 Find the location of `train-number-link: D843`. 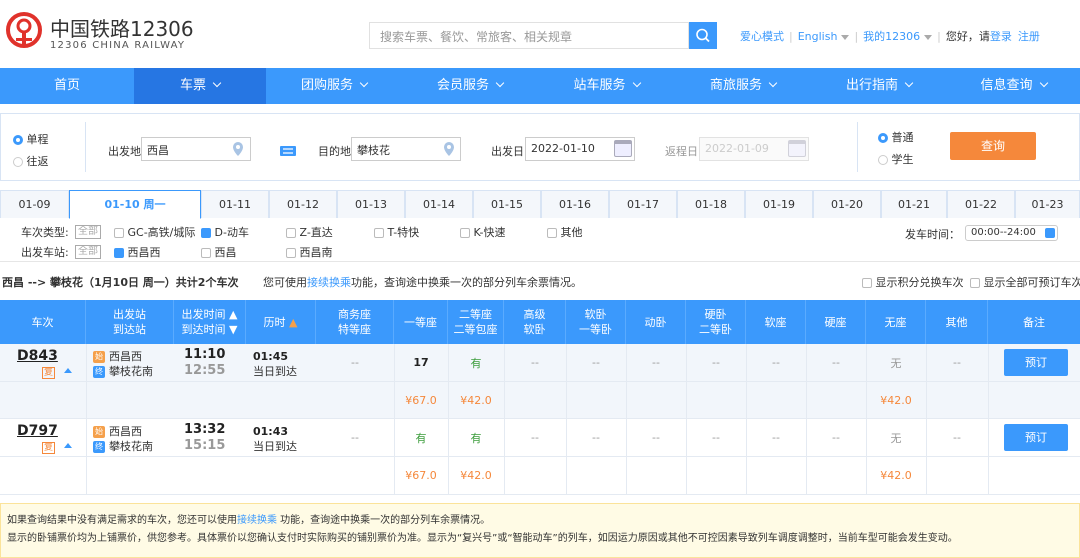

train-number-link: D843 is located at coordinates (37, 356).